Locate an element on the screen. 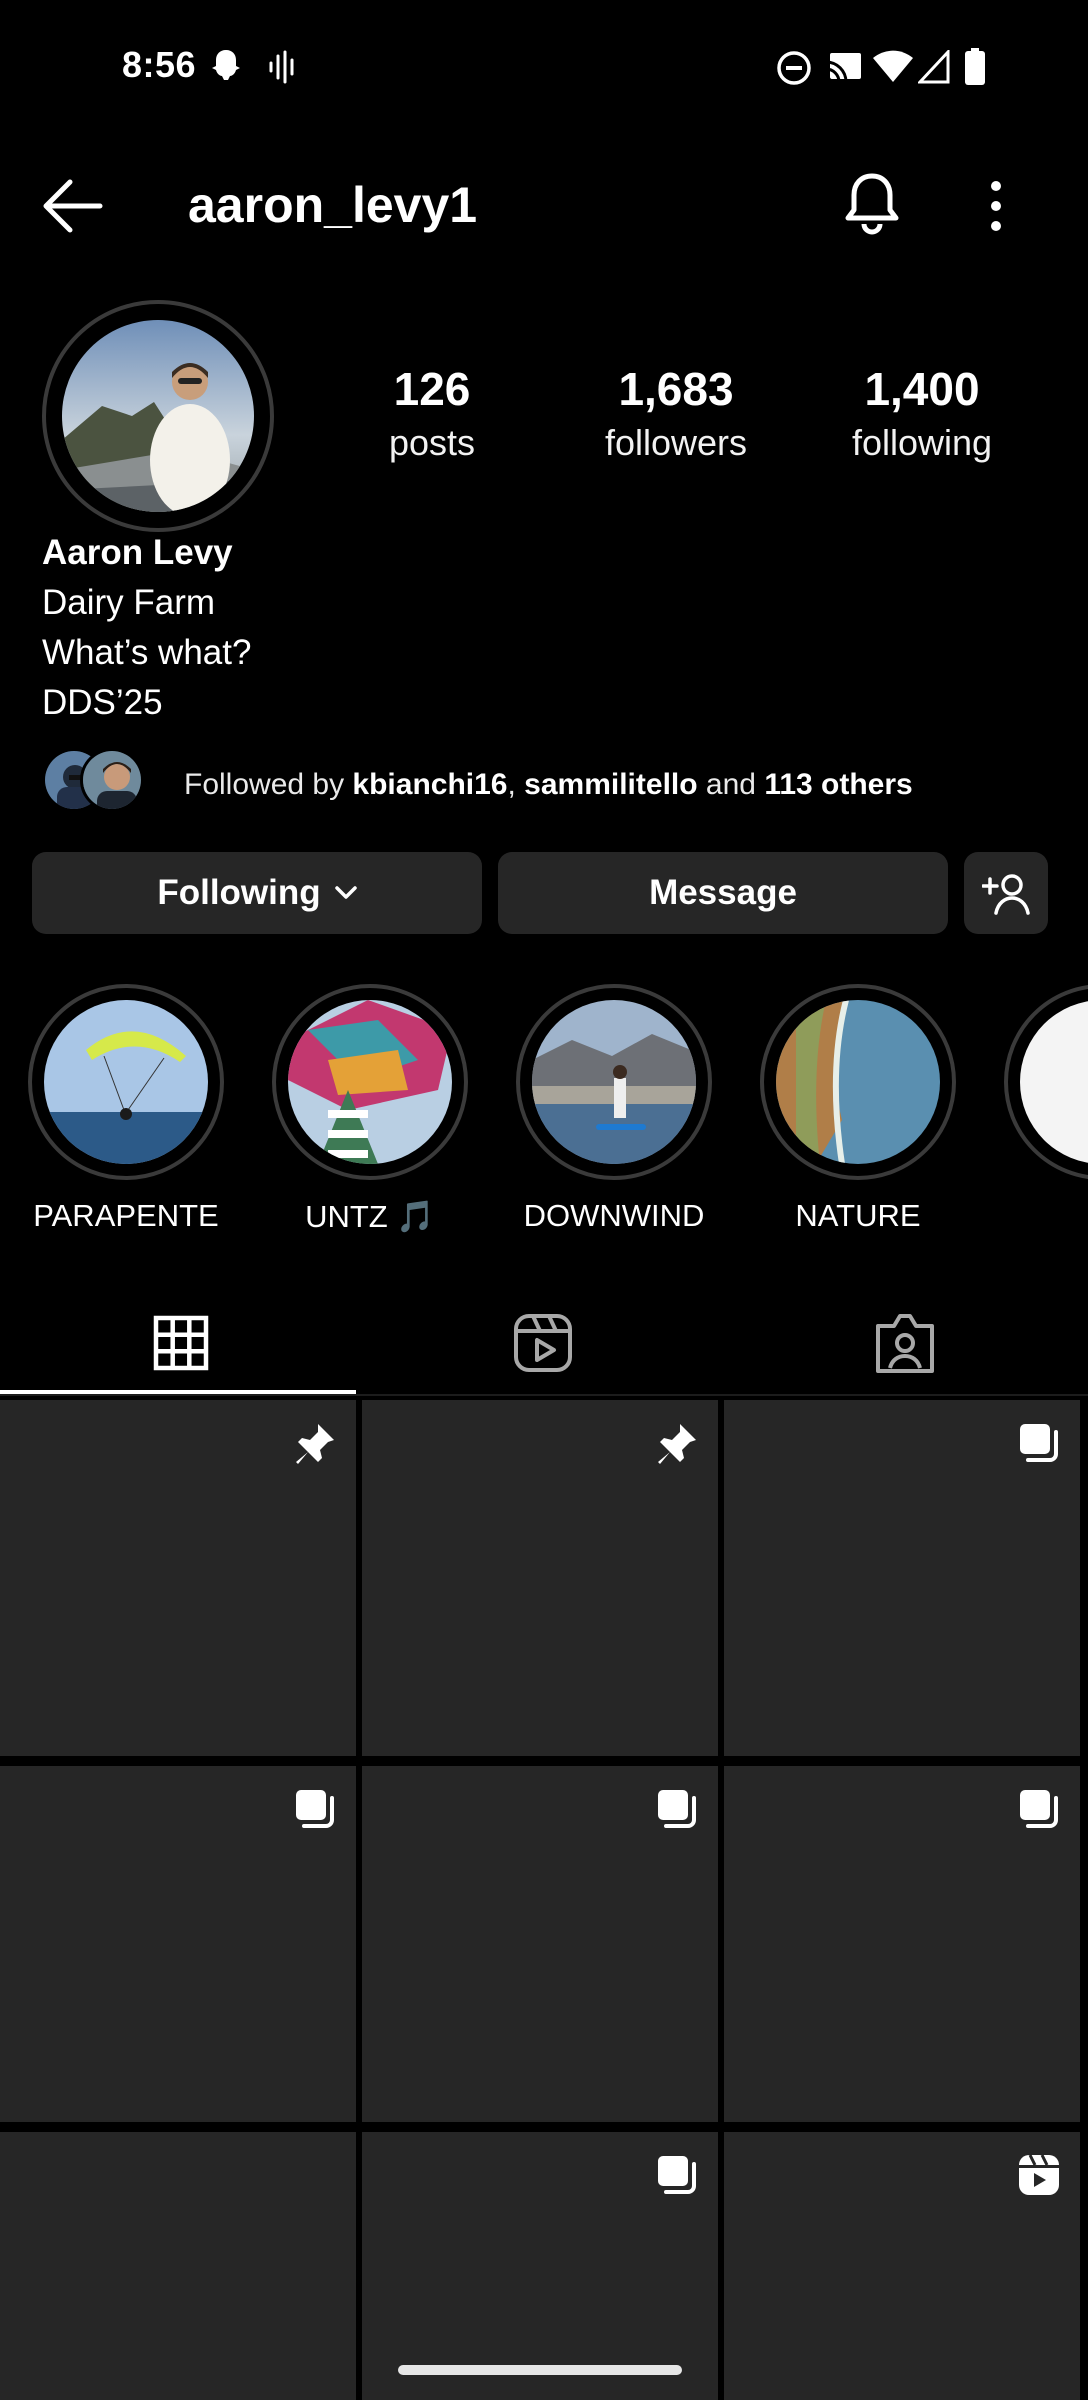 This screenshot has height=2400, width=1088. stat-posts: 126 posts is located at coordinates (432, 413).